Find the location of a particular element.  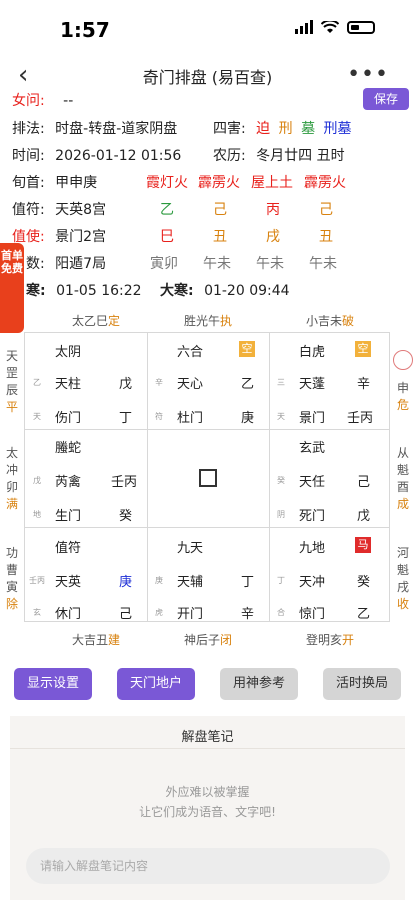

avatar-icon is located at coordinates (403, 360).